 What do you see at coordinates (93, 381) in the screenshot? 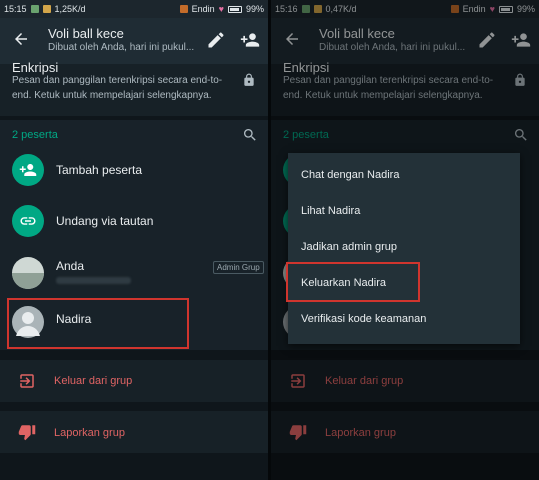
I see `exit-group-label: Keluar dari grup` at bounding box center [93, 381].